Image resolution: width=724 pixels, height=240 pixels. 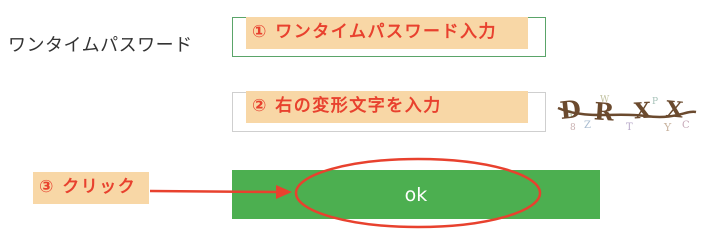 I want to click on svg-text: Z, so click(x=587, y=125).